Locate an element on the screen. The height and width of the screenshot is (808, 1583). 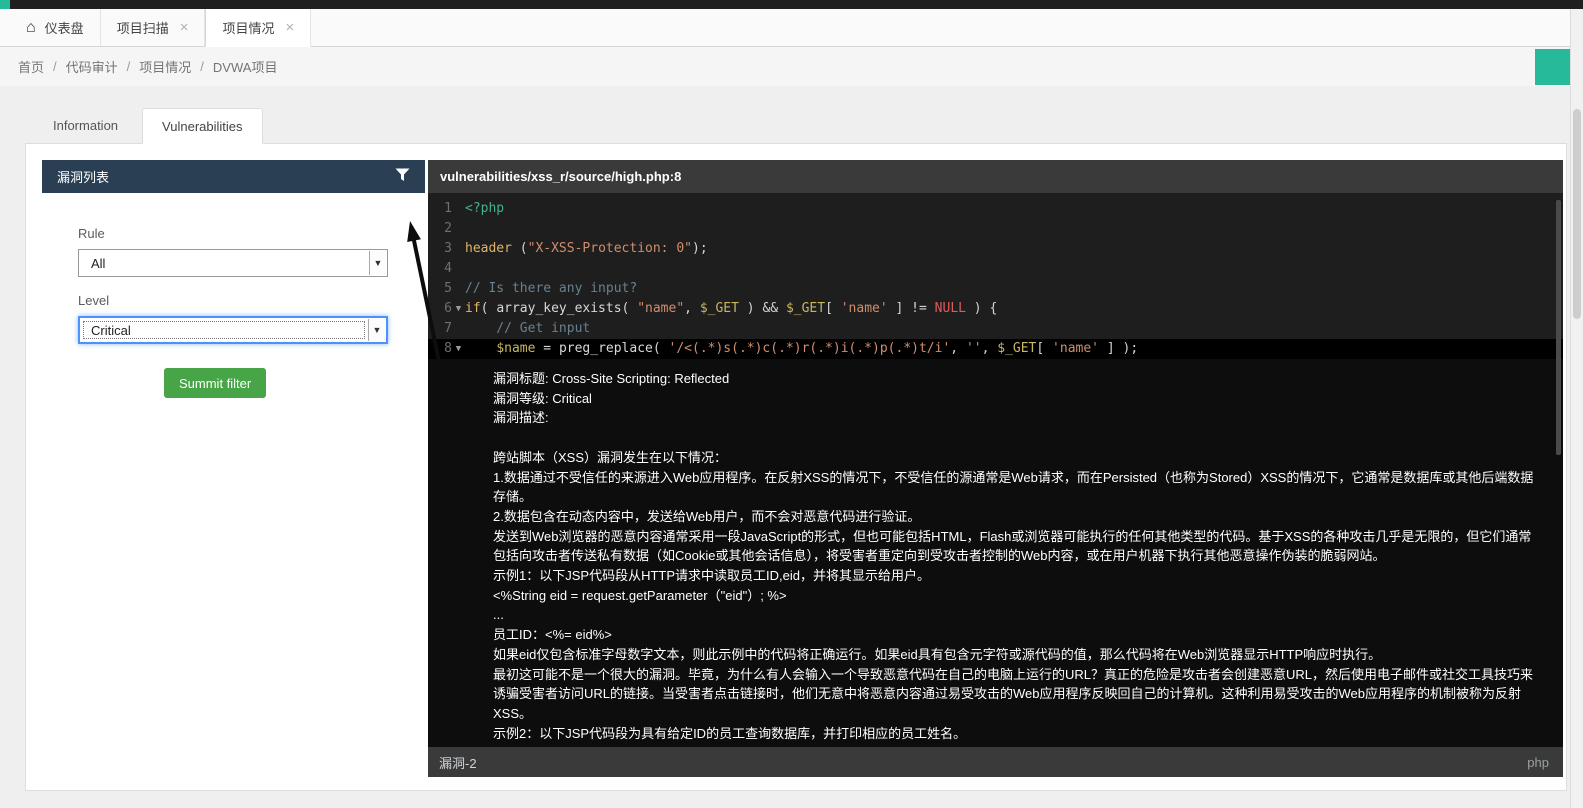
vulnerability-count-label: 漏洞-2 is located at coordinates (458, 763).